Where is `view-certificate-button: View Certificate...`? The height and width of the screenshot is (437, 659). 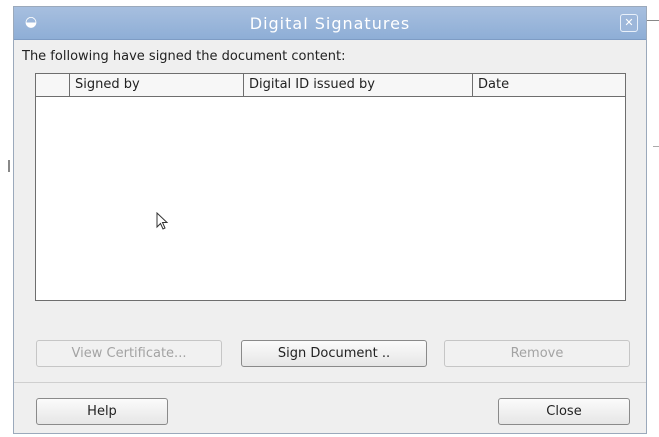
view-certificate-button: View Certificate... is located at coordinates (129, 353).